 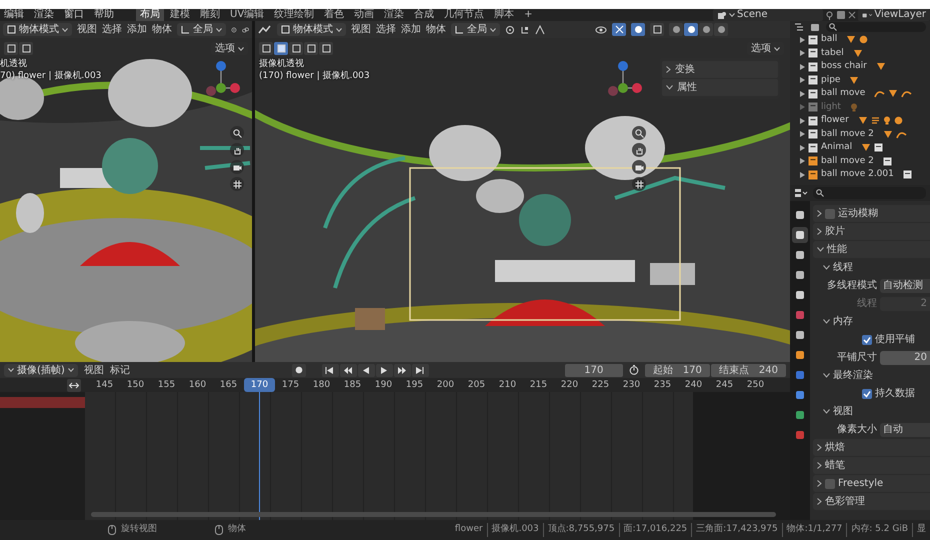 I want to click on frame-number: 225, so click(x=600, y=385).